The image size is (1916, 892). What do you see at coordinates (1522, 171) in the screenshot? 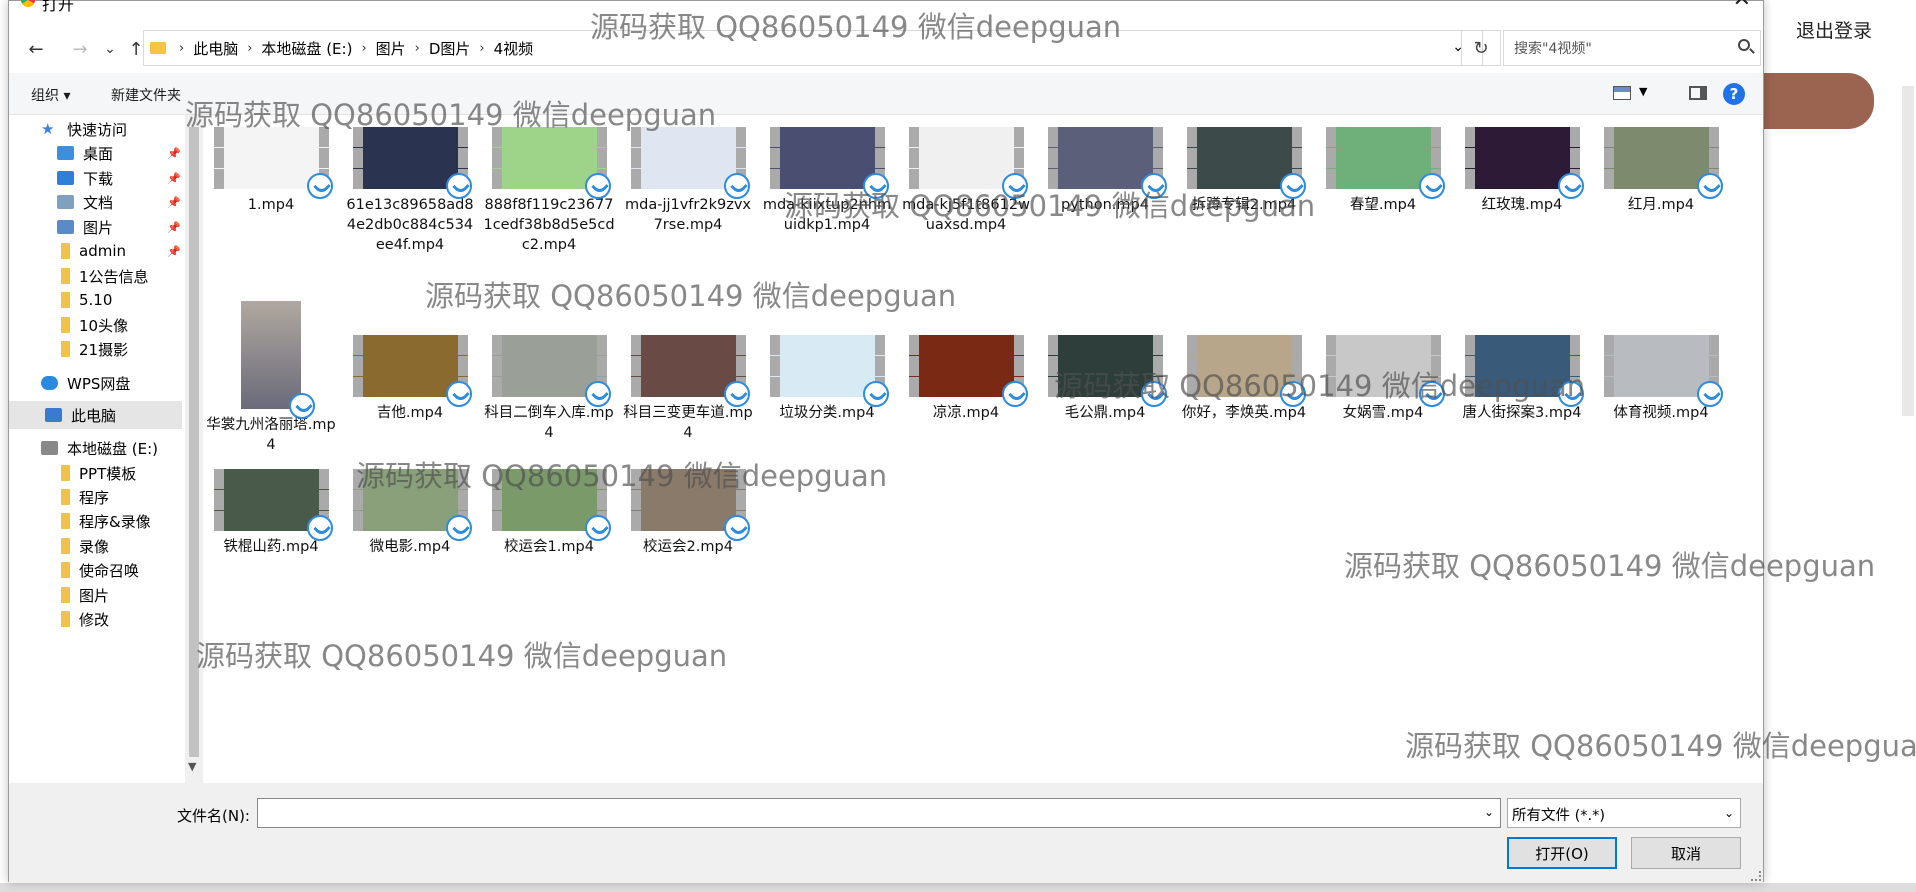
I see `file-item: 红玫瑰.mp4` at bounding box center [1522, 171].